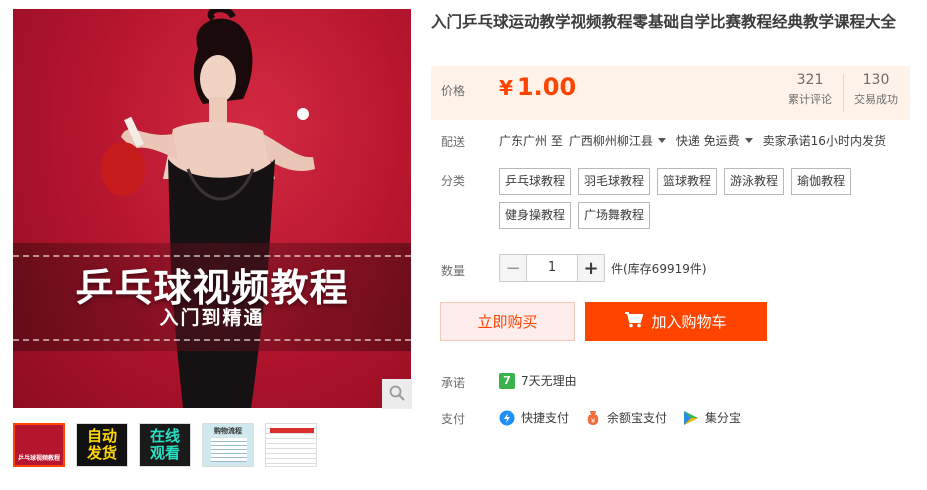  What do you see at coordinates (821, 181) in the screenshot?
I see `category-option: 瑜伽教程` at bounding box center [821, 181].